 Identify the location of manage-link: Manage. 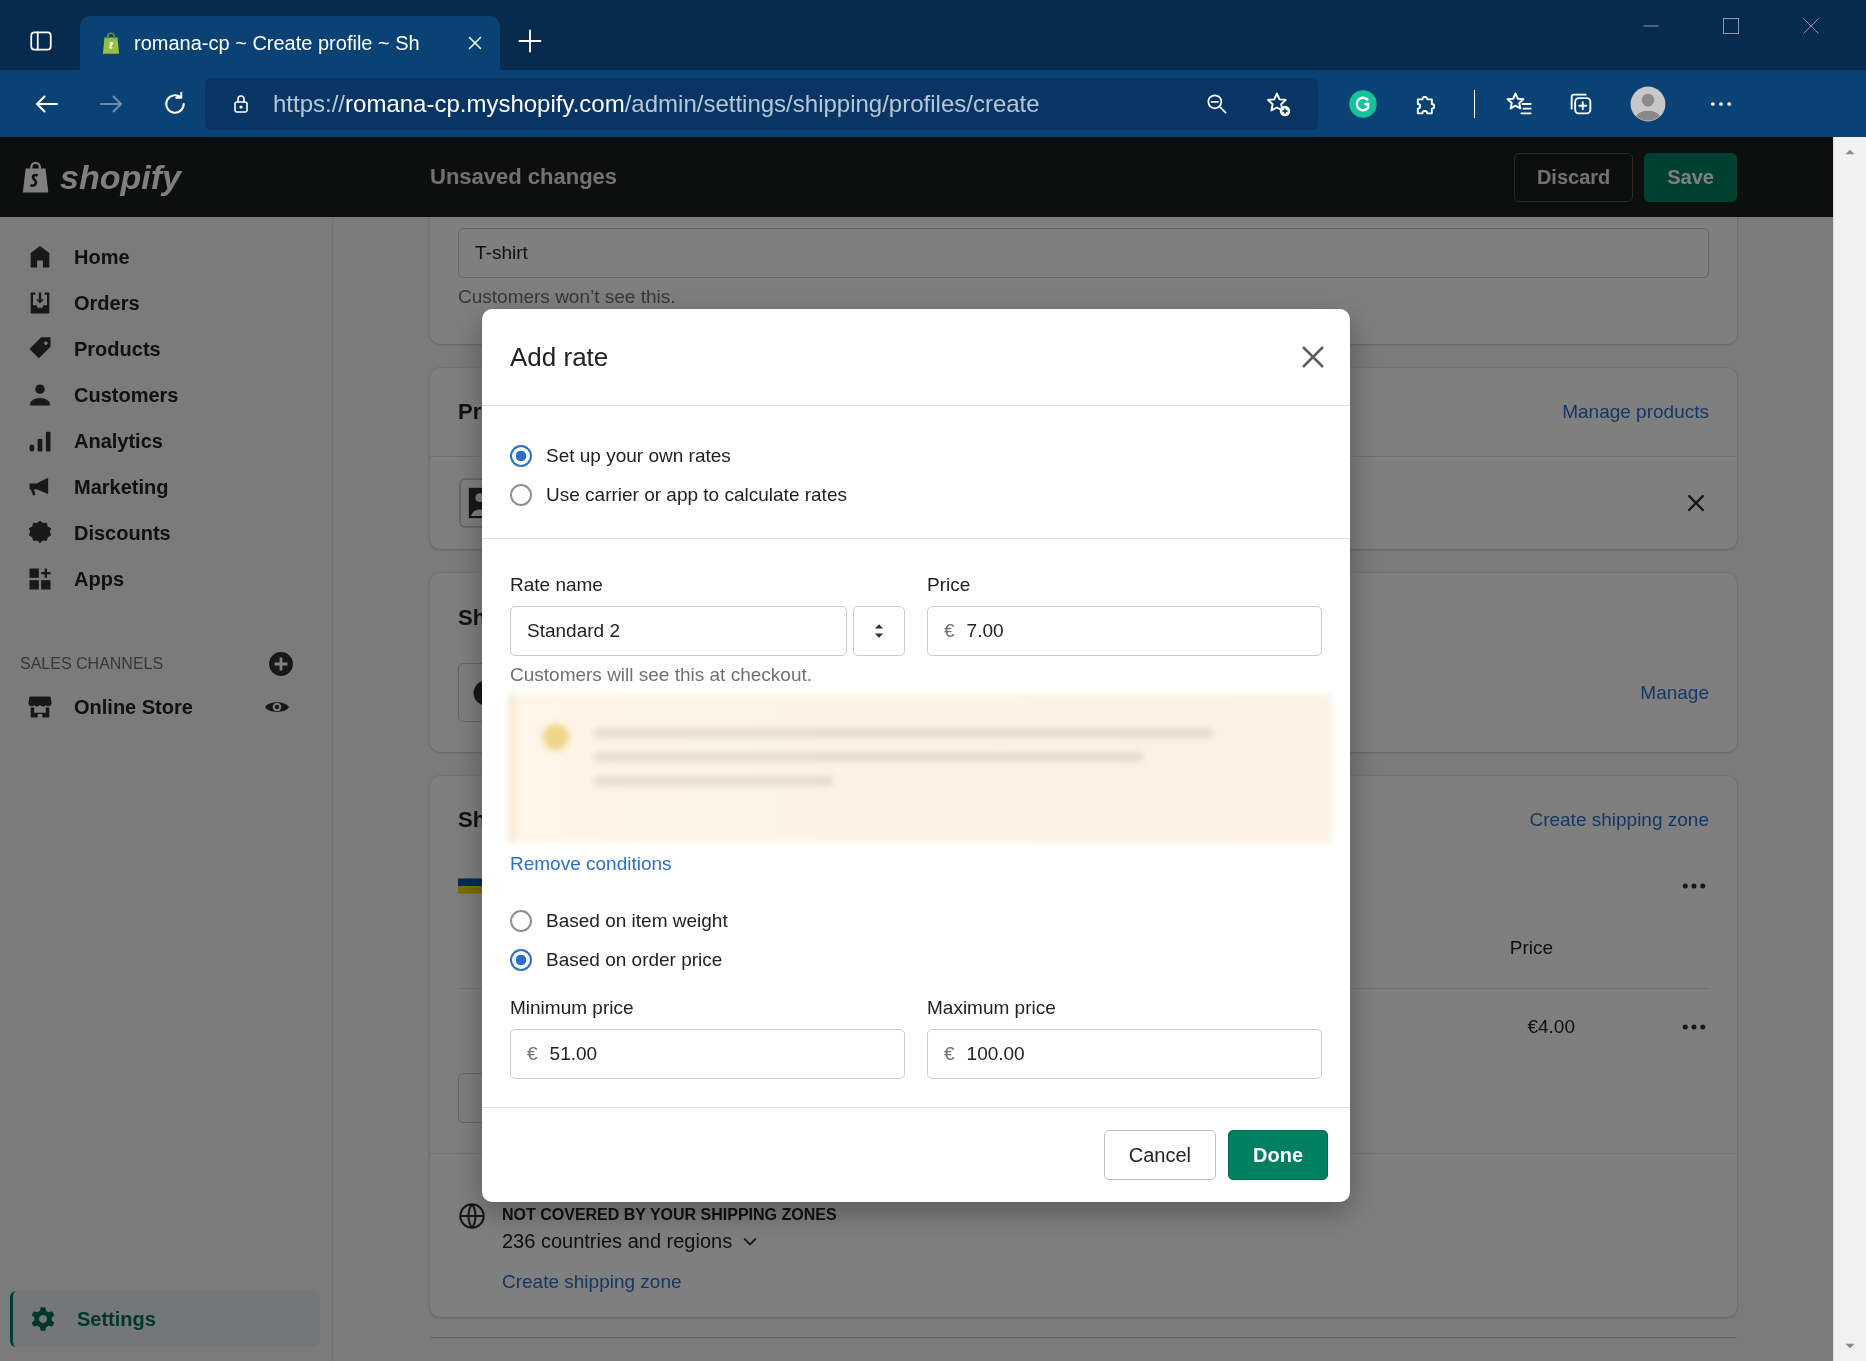
(1674, 692).